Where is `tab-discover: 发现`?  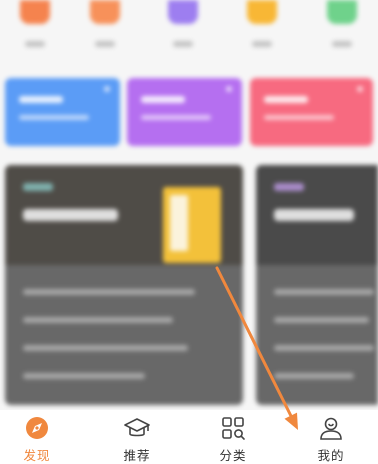
tab-discover: 发现 is located at coordinates (37, 439).